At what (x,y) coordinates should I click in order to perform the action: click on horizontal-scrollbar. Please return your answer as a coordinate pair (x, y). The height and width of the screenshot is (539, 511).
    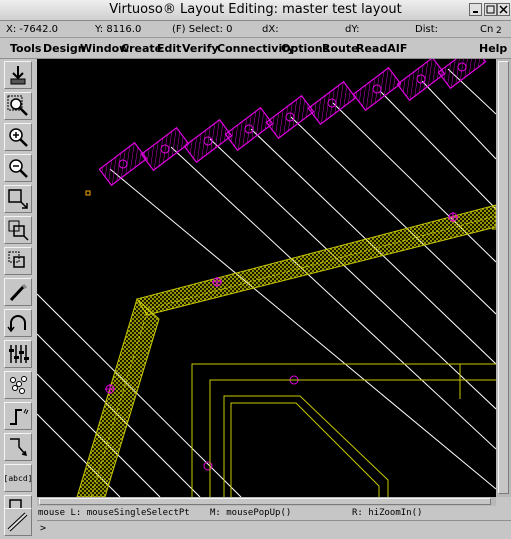
    Looking at the image, I should click on (266, 501).